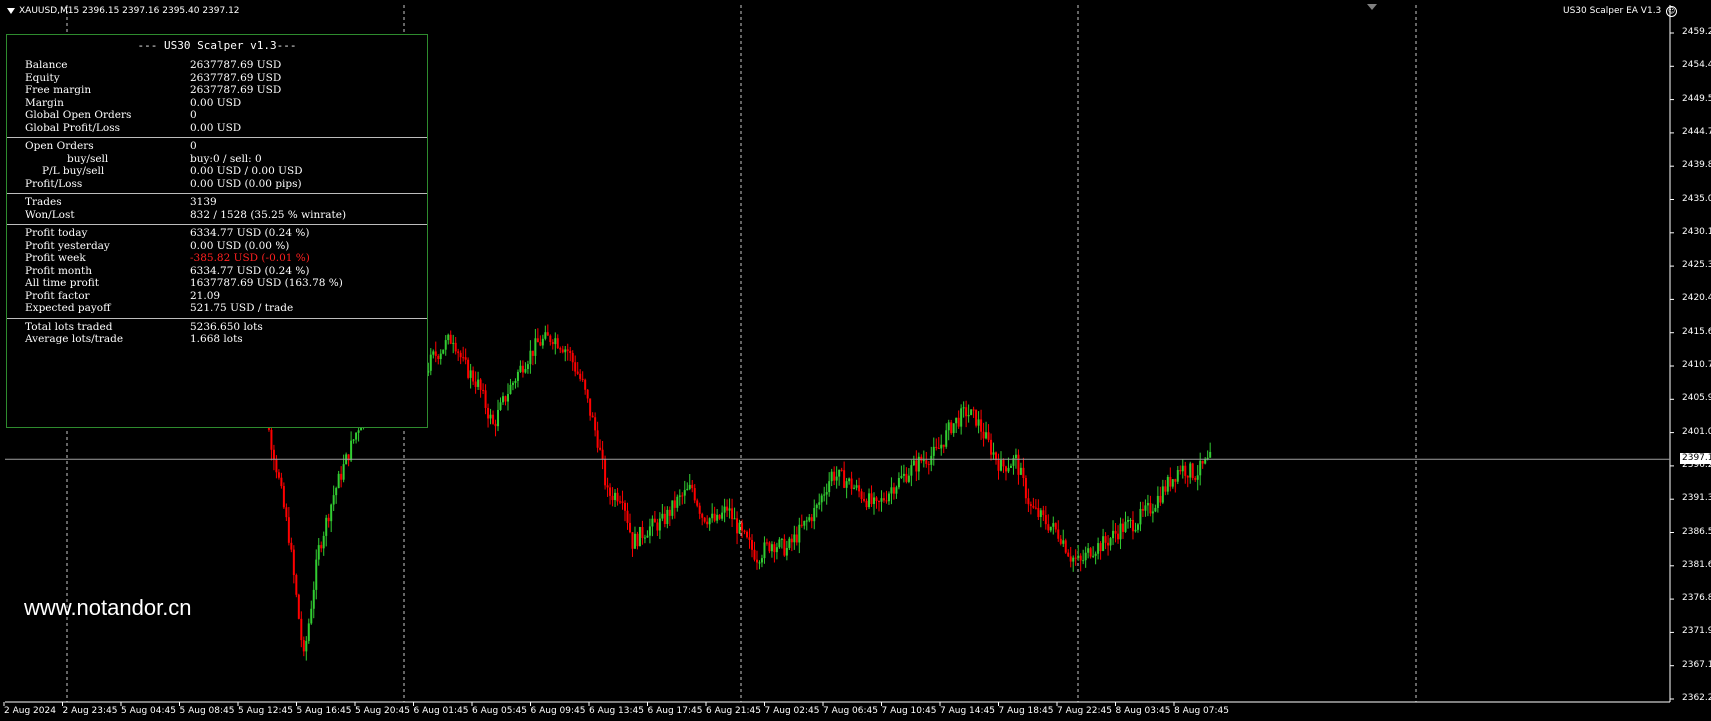 This screenshot has height=721, width=1711. What do you see at coordinates (217, 271) in the screenshot?
I see `stat-row: Profit month 6334.77 USD (0.24 %)` at bounding box center [217, 271].